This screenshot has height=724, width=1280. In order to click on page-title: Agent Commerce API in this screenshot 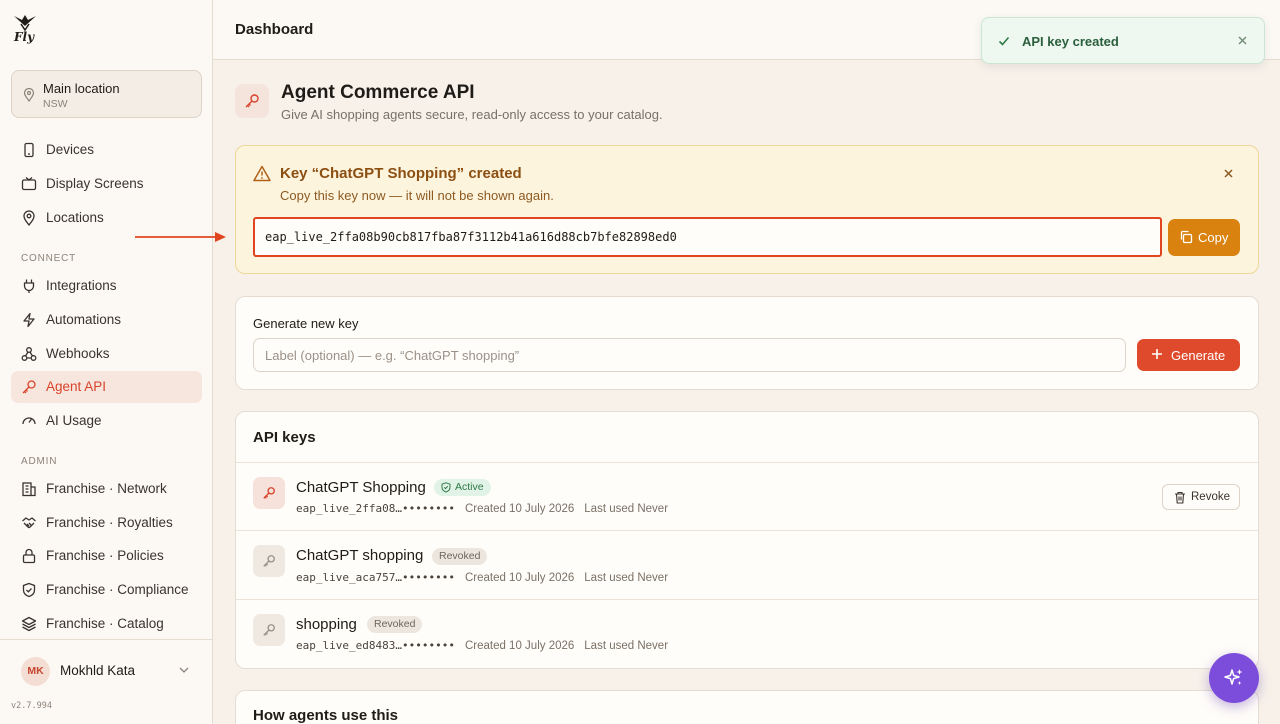, I will do `click(378, 92)`.